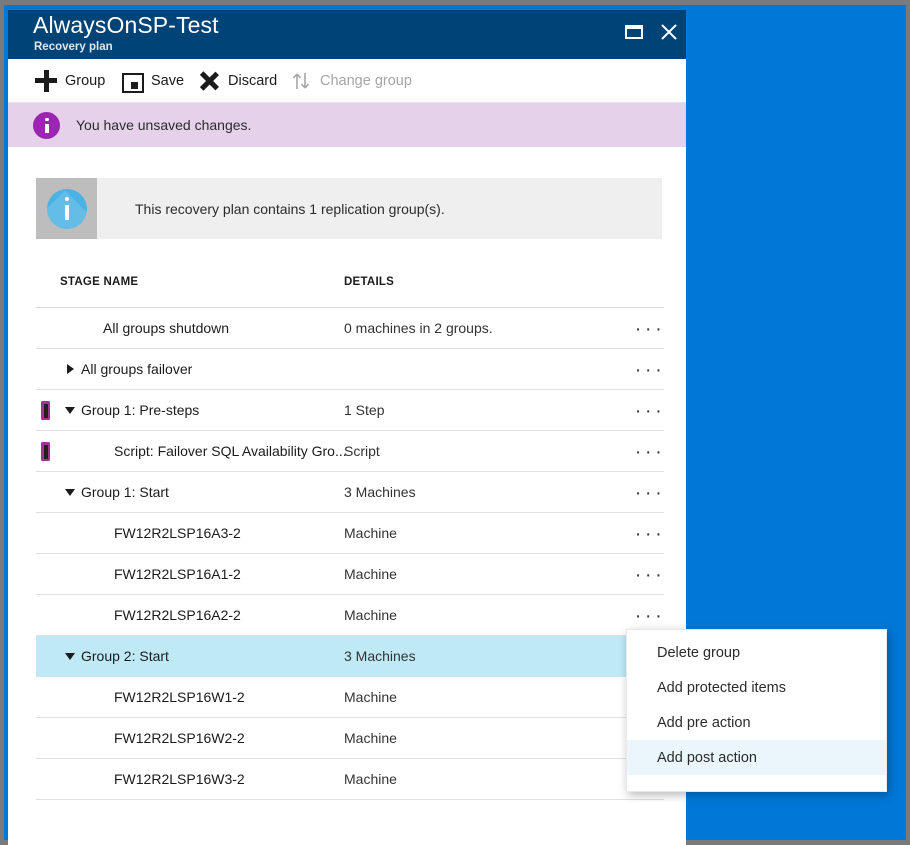 The height and width of the screenshot is (845, 910). What do you see at coordinates (168, 80) in the screenshot?
I see `save-label: Save` at bounding box center [168, 80].